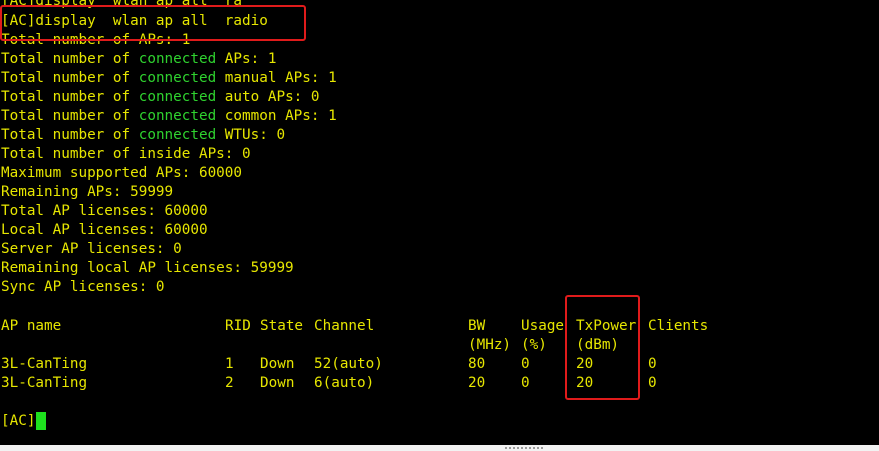  I want to click on command-prompt: [AC], so click(18, 421).